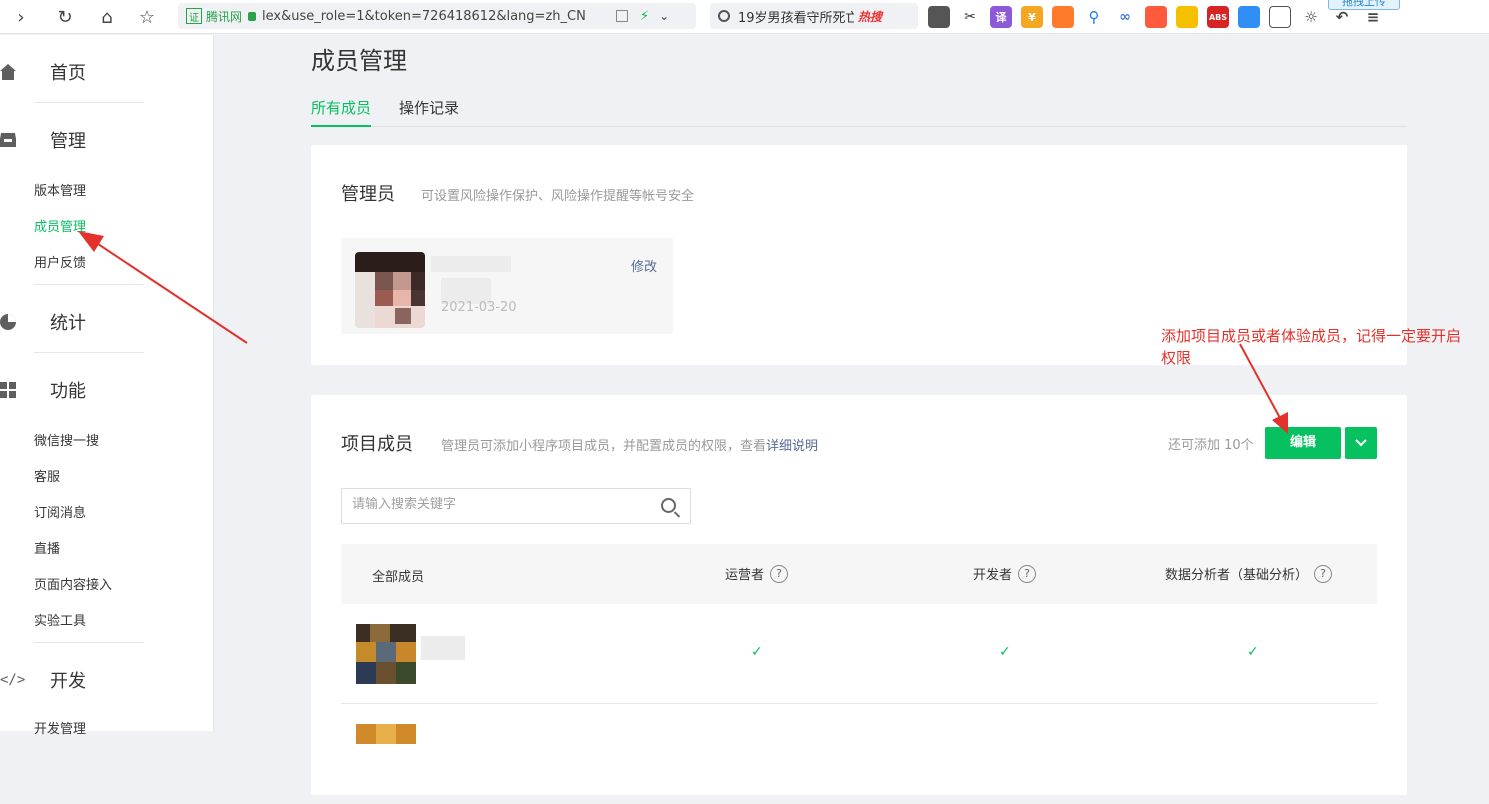 This screenshot has width=1489, height=804. I want to click on sun-icon: ☼, so click(1311, 17).